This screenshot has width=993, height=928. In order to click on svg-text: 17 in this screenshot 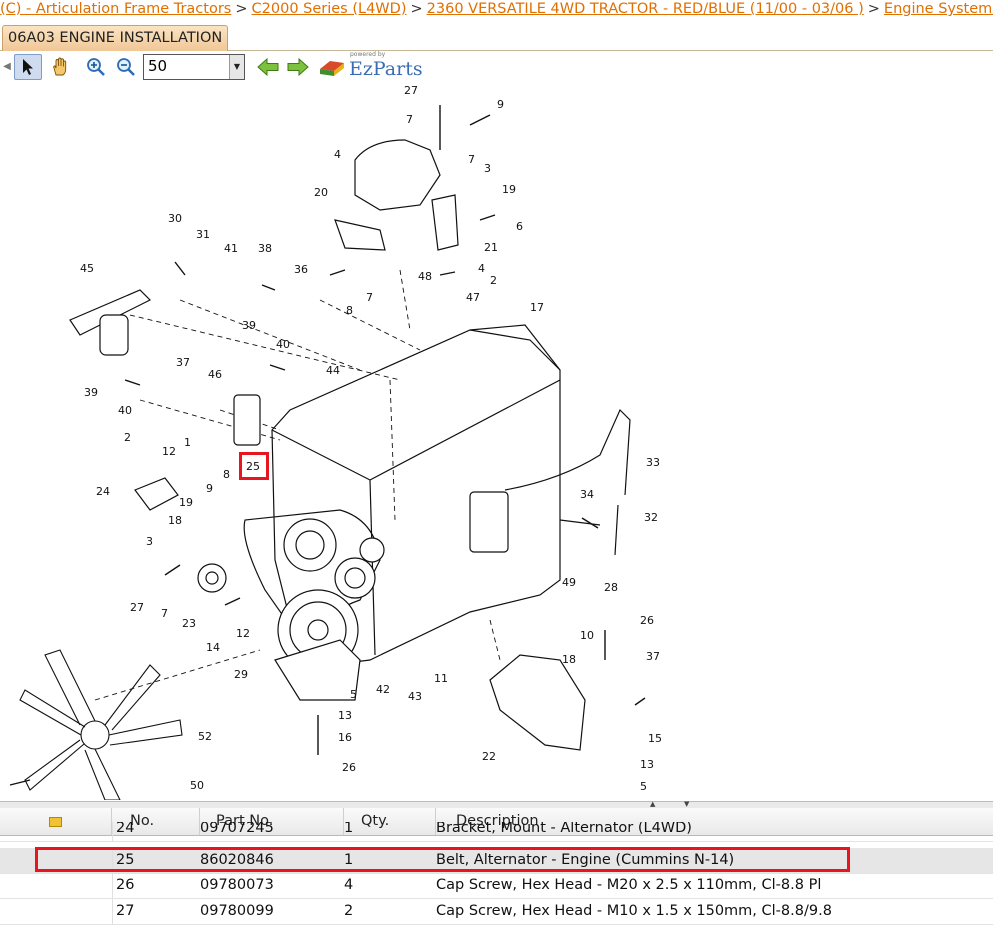, I will do `click(537, 307)`.